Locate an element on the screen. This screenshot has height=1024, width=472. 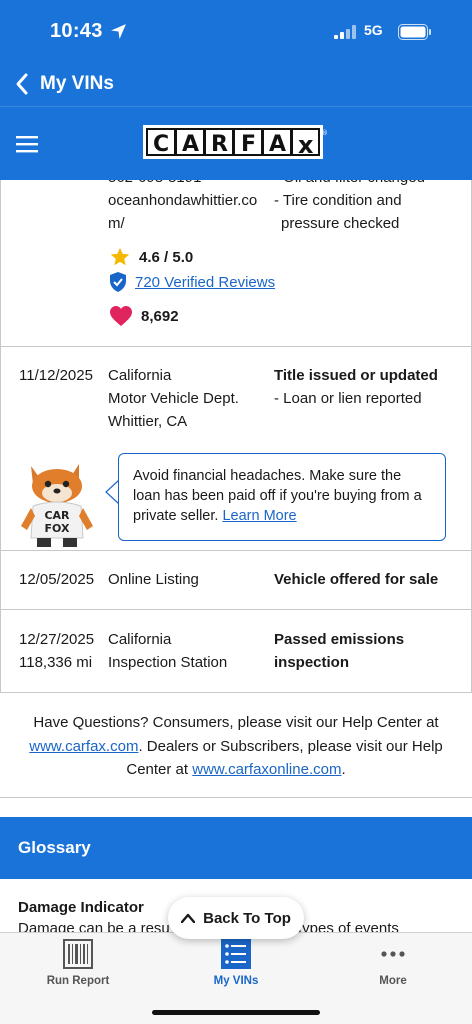
record-headline-2: inspection is located at coordinates (312, 662).